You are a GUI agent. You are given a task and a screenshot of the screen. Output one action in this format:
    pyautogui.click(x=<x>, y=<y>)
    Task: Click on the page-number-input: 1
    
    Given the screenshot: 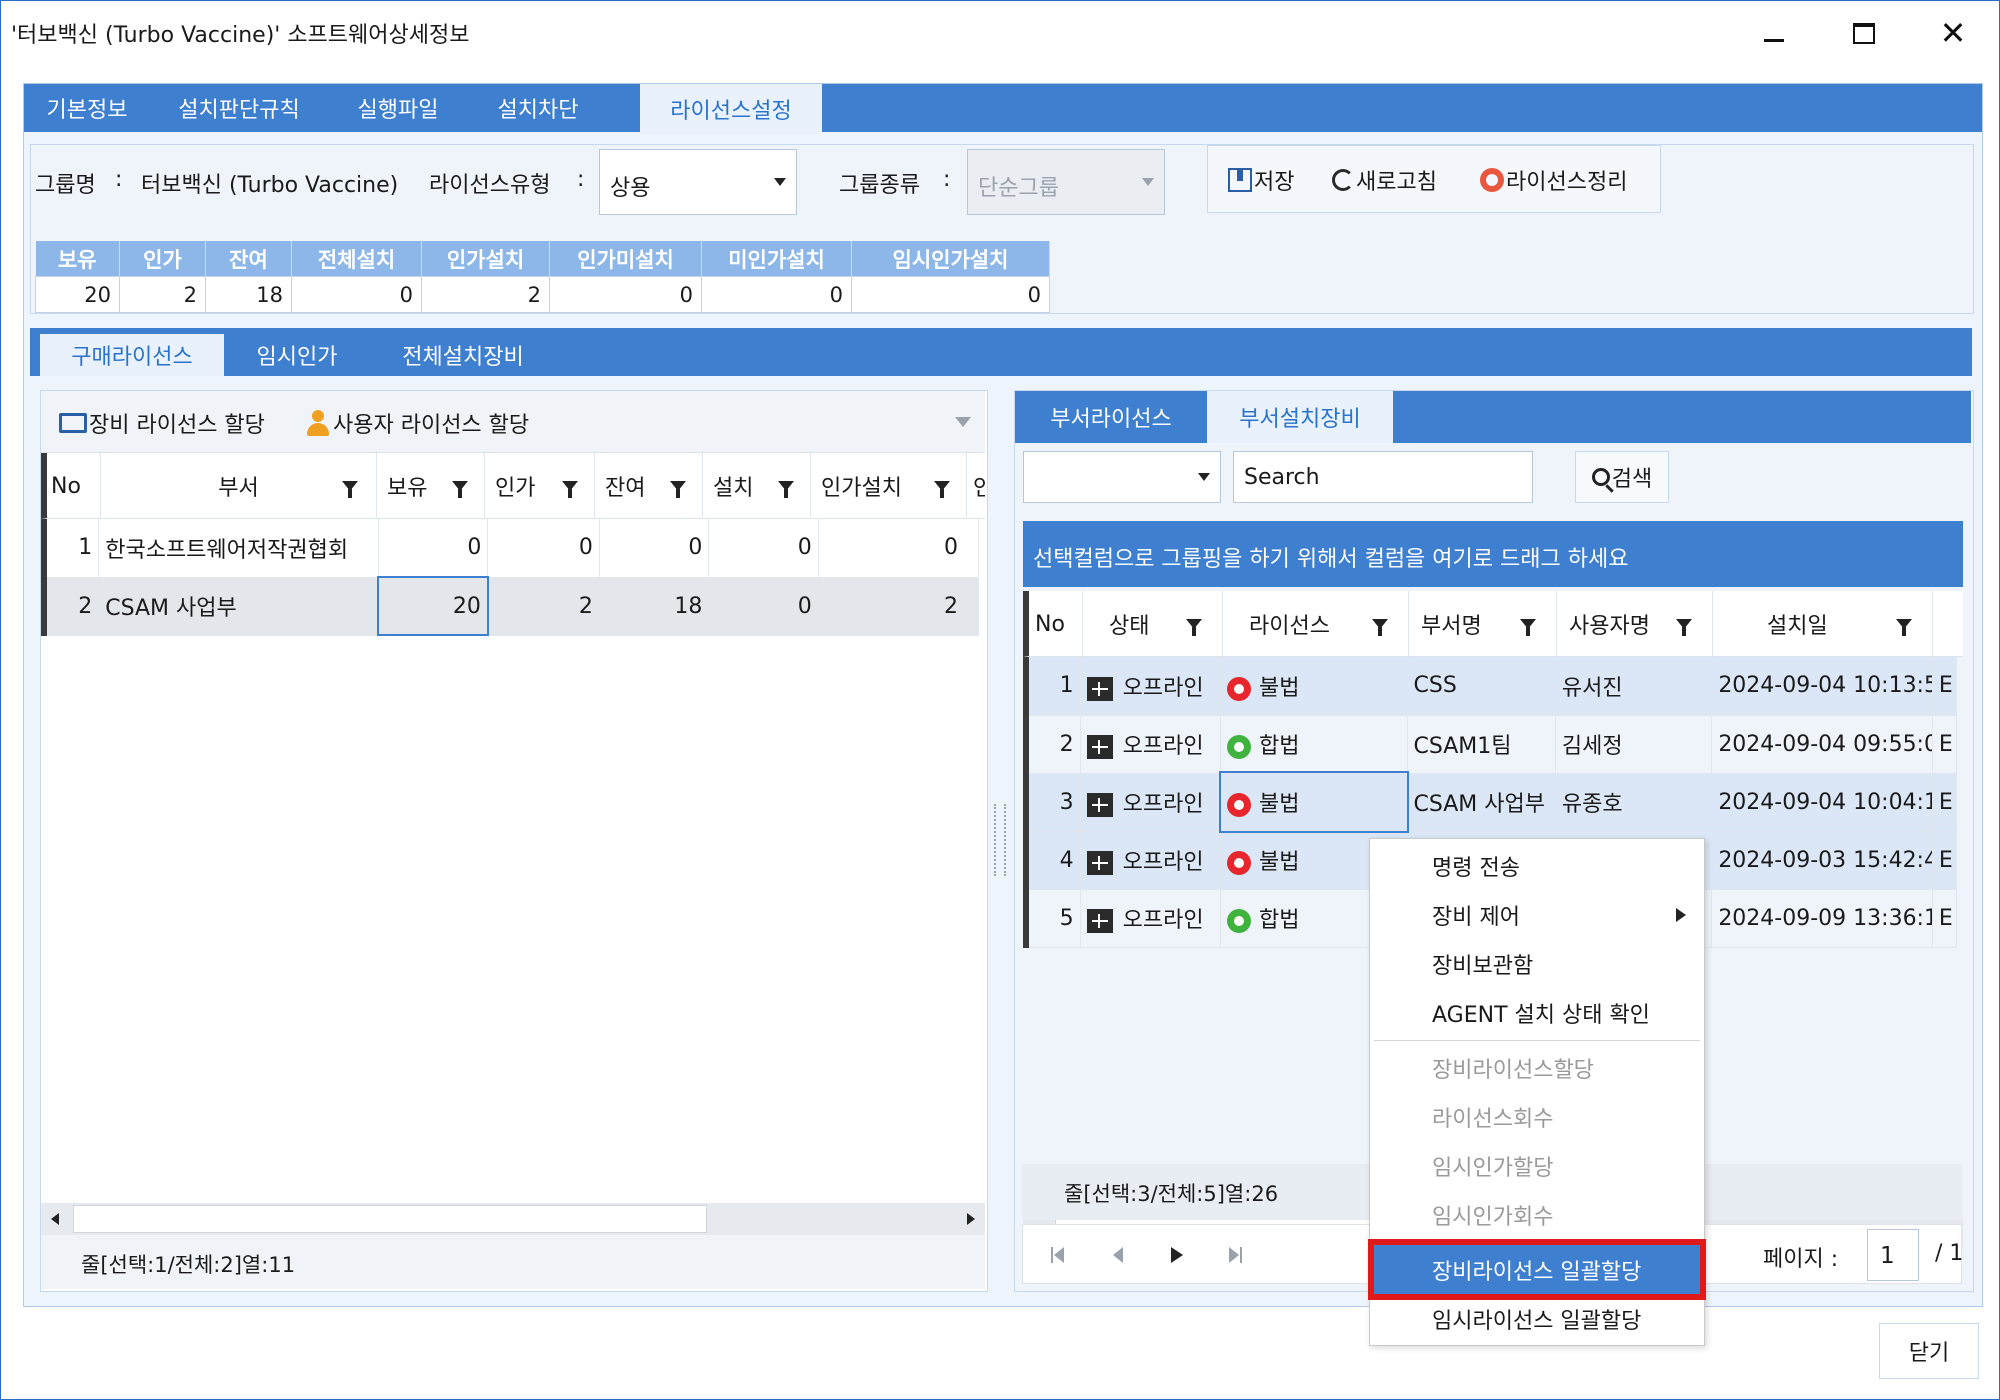 What is the action you would take?
    pyautogui.click(x=1893, y=1255)
    